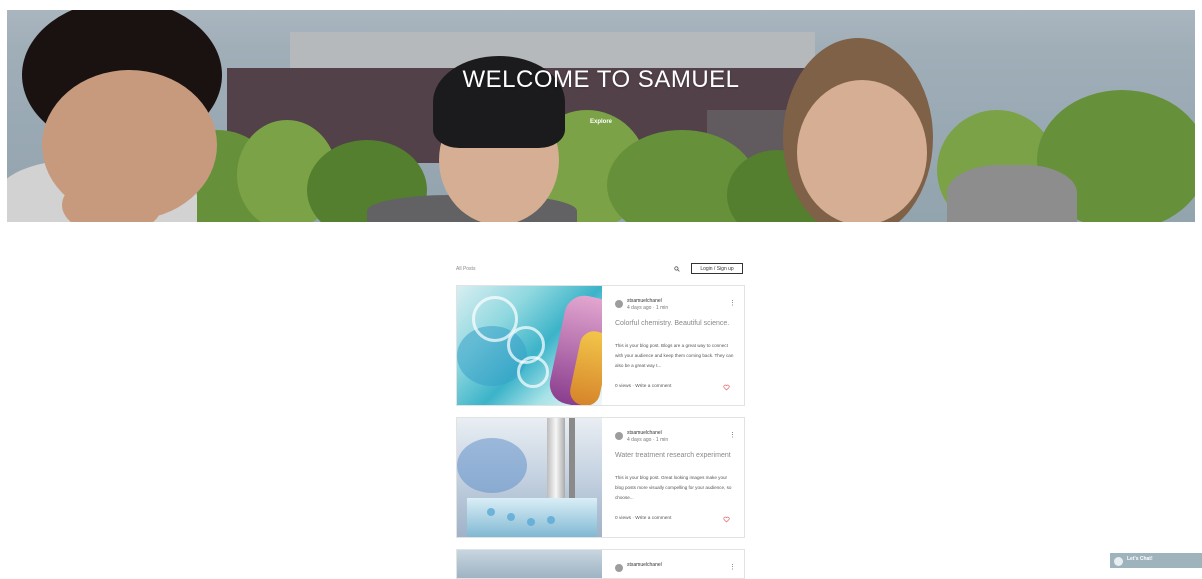  I want to click on login-signup-button: Login / Sign up, so click(717, 268).